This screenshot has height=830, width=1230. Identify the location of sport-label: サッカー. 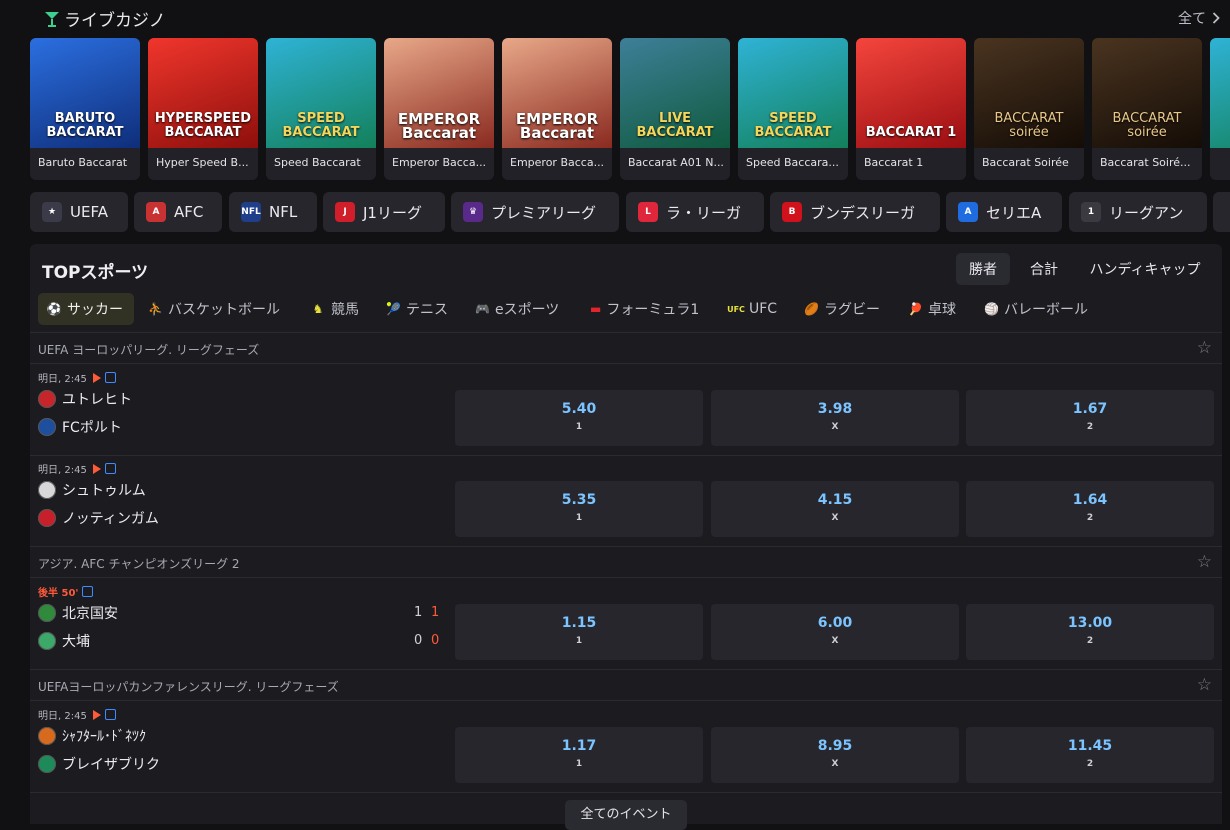
(95, 310).